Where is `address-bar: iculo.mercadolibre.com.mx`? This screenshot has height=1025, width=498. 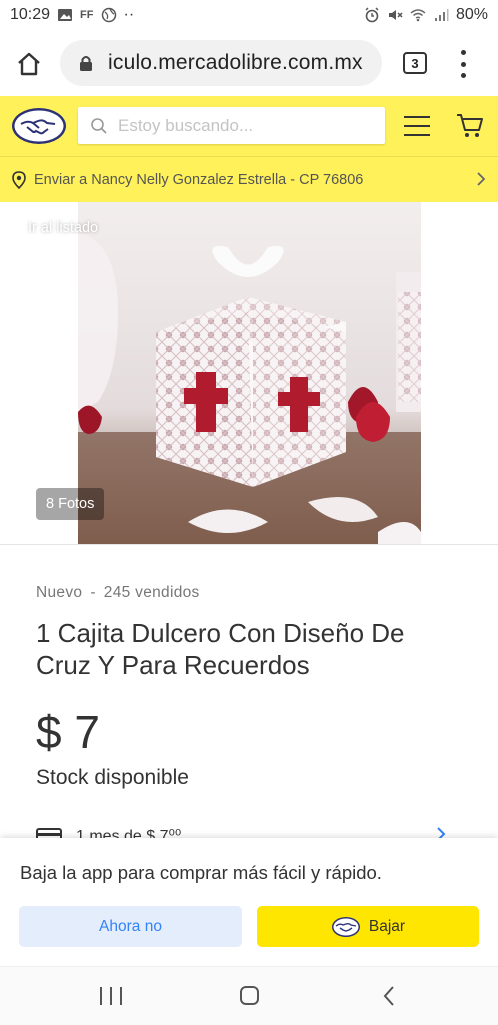
address-bar: iculo.mercadolibre.com.mx is located at coordinates (221, 63).